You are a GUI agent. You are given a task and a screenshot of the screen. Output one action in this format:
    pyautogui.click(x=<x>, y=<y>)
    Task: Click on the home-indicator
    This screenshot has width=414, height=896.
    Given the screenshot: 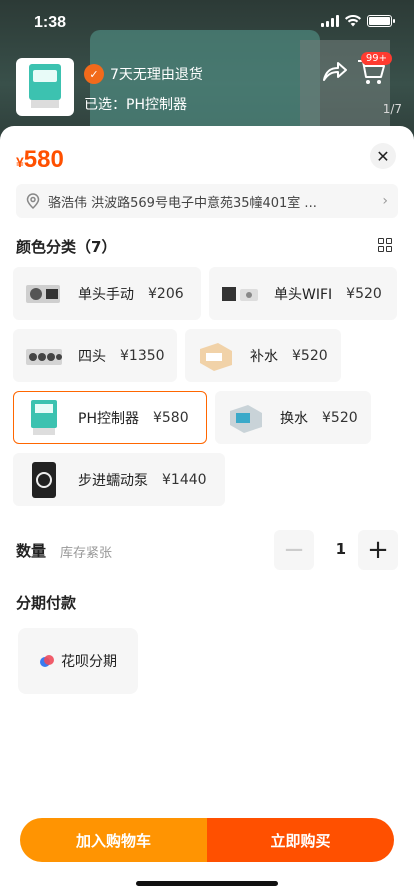 What is the action you would take?
    pyautogui.click(x=207, y=883)
    